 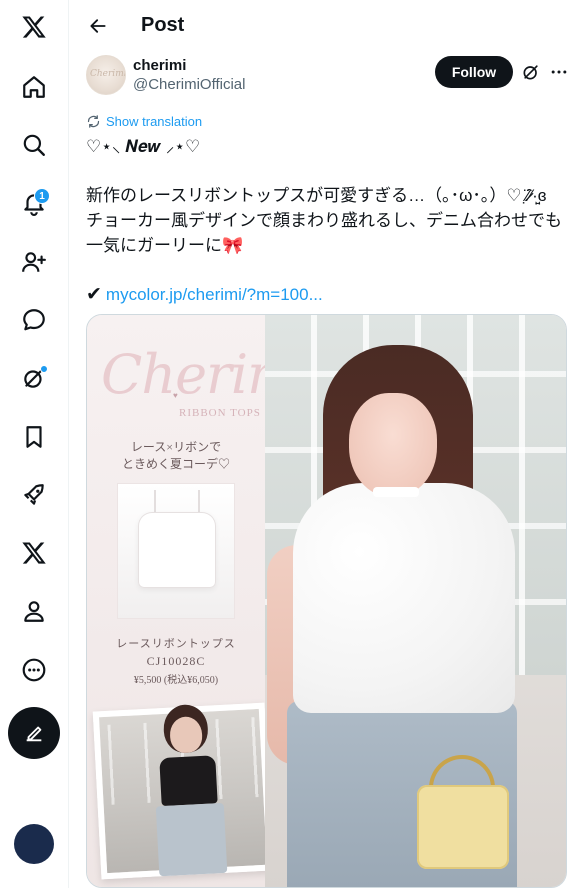 What do you see at coordinates (176, 447) in the screenshot?
I see `promo-line1: レース×リボンで` at bounding box center [176, 447].